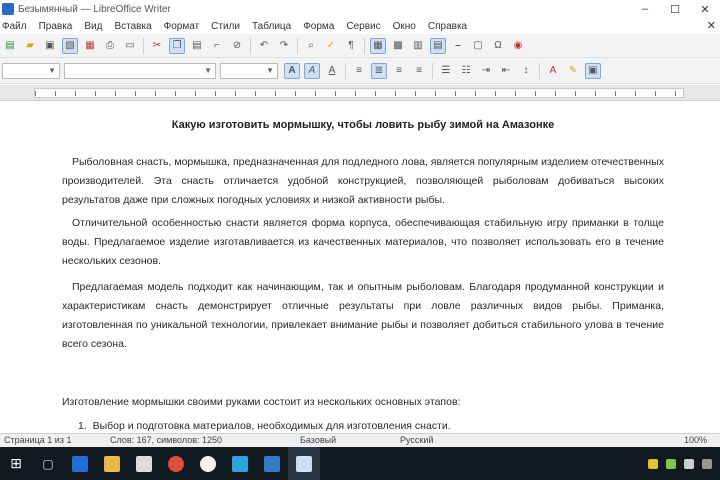 This screenshot has width=720, height=480. What do you see at coordinates (130, 46) in the screenshot?
I see `print-preview-icon: ▭` at bounding box center [130, 46].